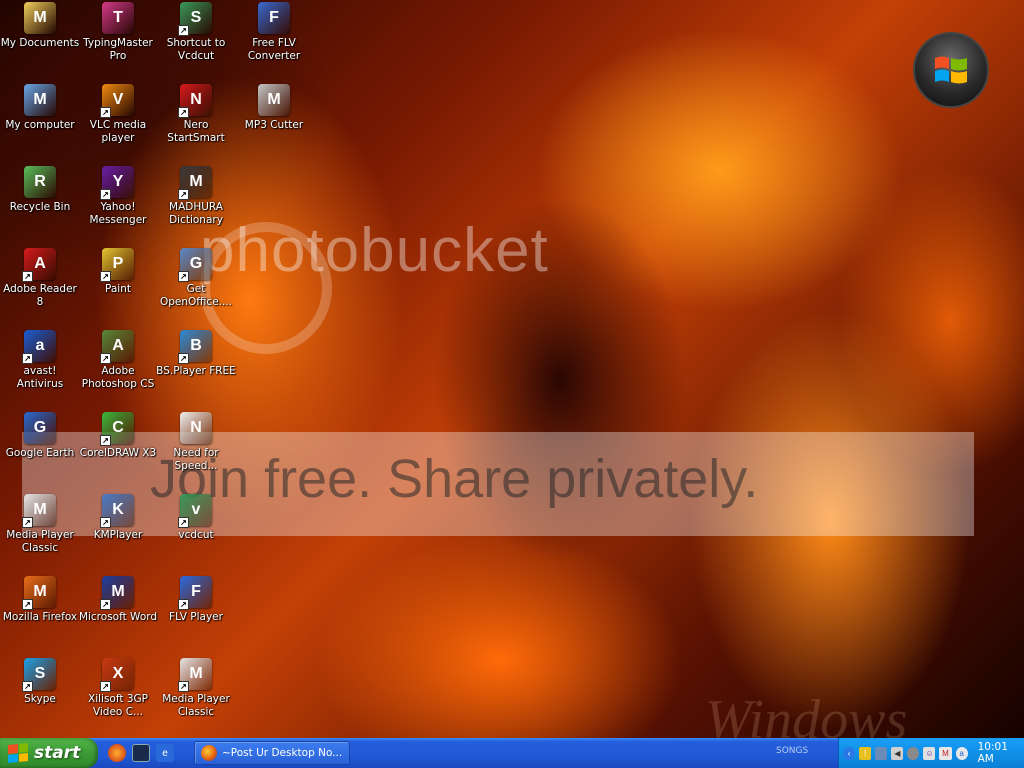 The height and width of the screenshot is (768, 1024). What do you see at coordinates (118, 213) in the screenshot?
I see `desktop-icon-label: Yahoo! Messenger` at bounding box center [118, 213].